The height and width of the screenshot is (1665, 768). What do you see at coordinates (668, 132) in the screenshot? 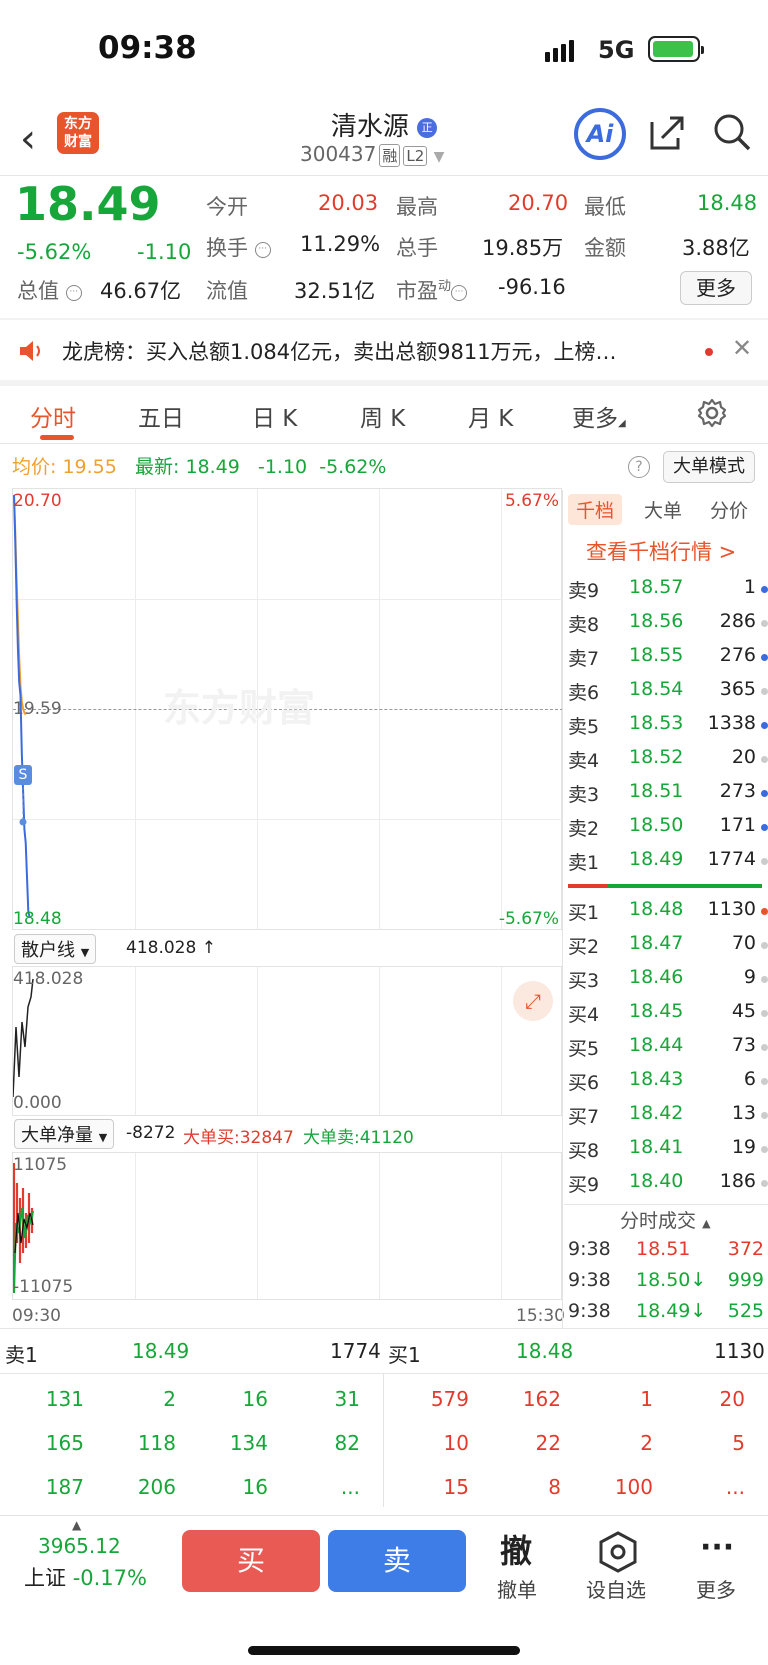
I see `share-icon` at bounding box center [668, 132].